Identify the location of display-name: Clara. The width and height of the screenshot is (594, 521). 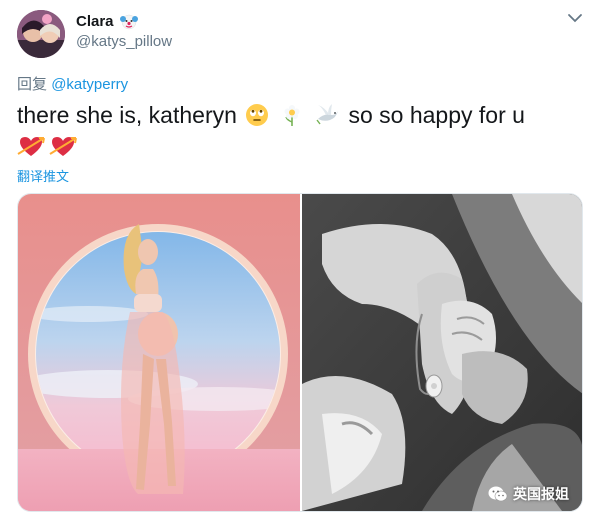
(95, 21).